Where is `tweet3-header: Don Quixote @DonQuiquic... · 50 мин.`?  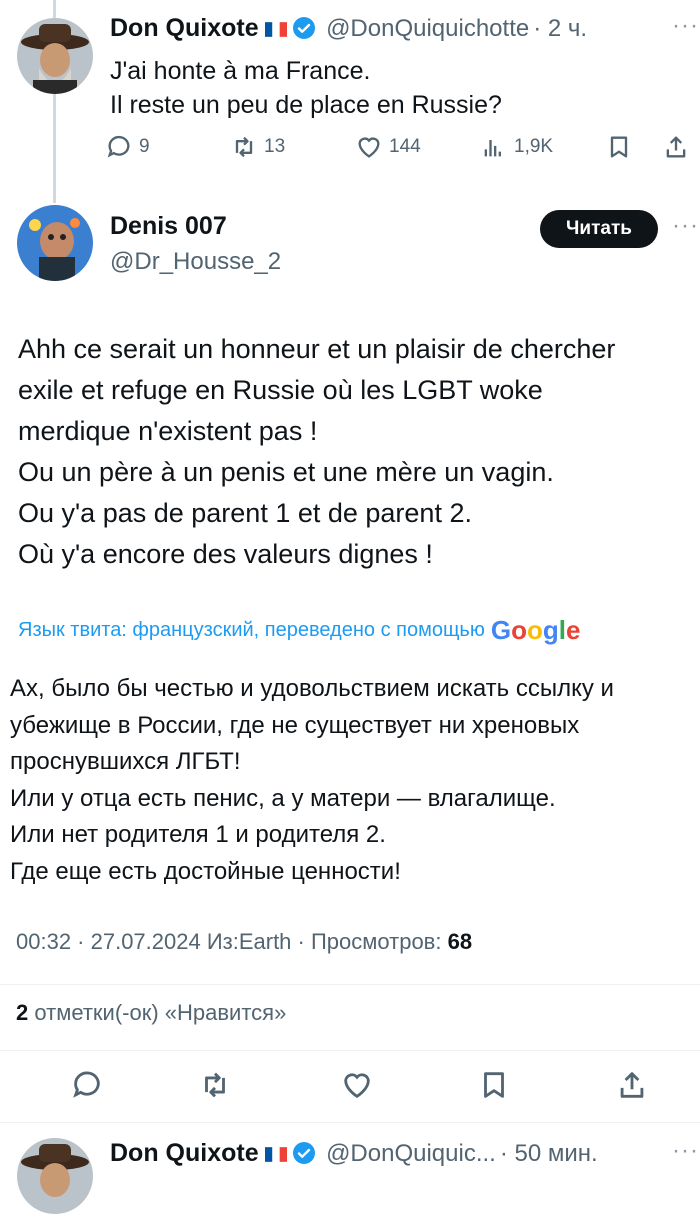
tweet3-header: Don Quixote @DonQuiquic... · 50 мин. is located at coordinates (354, 1153).